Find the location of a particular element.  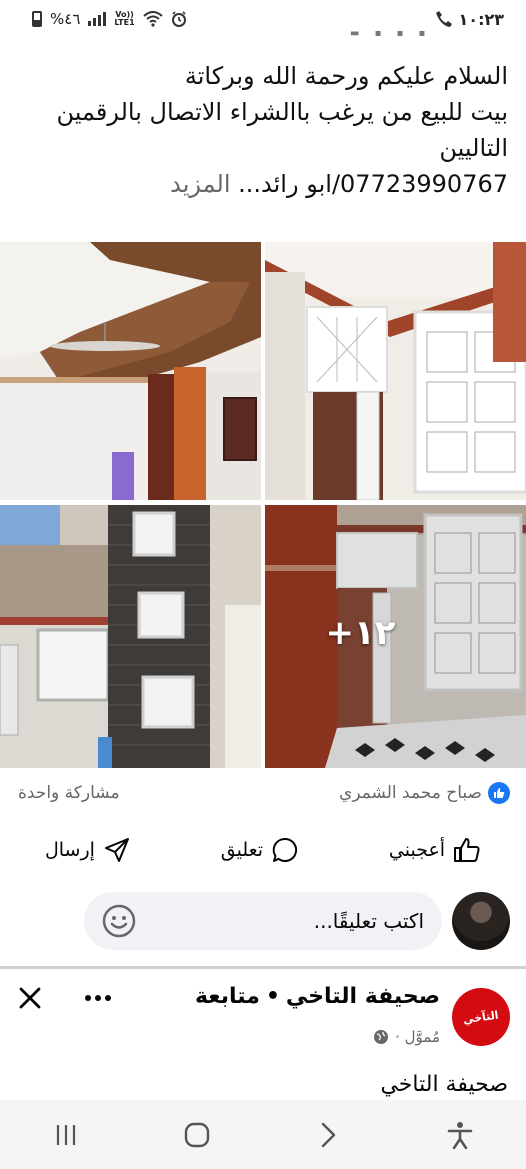

status-right: ١٠:٢٣ is located at coordinates (469, 19).